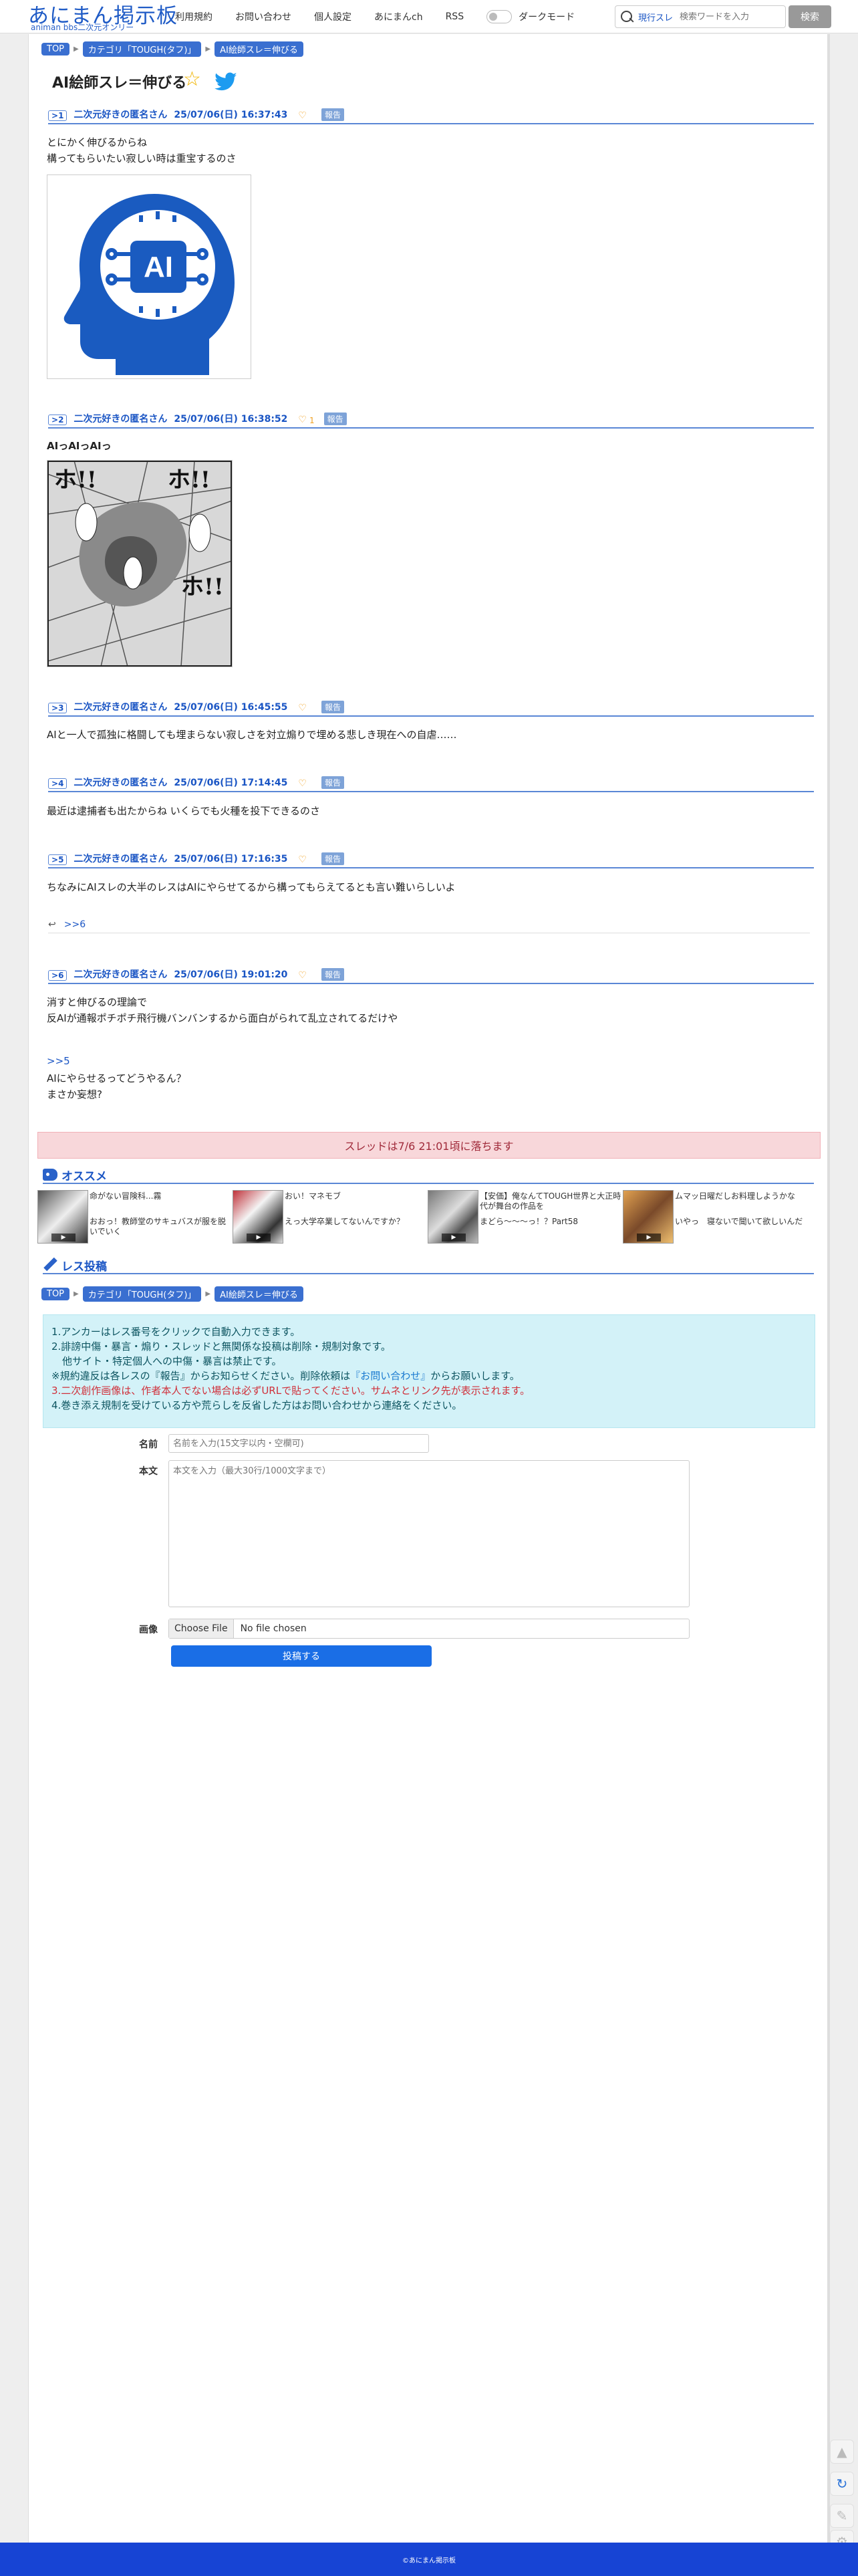 The height and width of the screenshot is (2576, 858). I want to click on recommend-item-title: 命がない冒険科...霧, so click(126, 1196).